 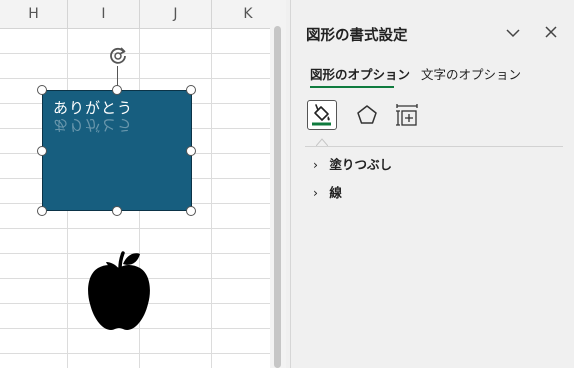 I want to click on resize-handle-top-right, so click(x=191, y=90).